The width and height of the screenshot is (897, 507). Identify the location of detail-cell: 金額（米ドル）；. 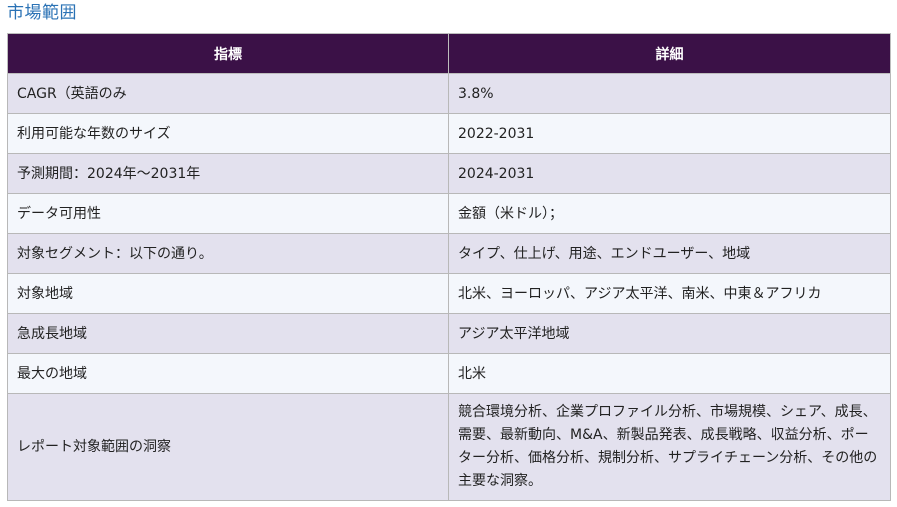
(669, 213).